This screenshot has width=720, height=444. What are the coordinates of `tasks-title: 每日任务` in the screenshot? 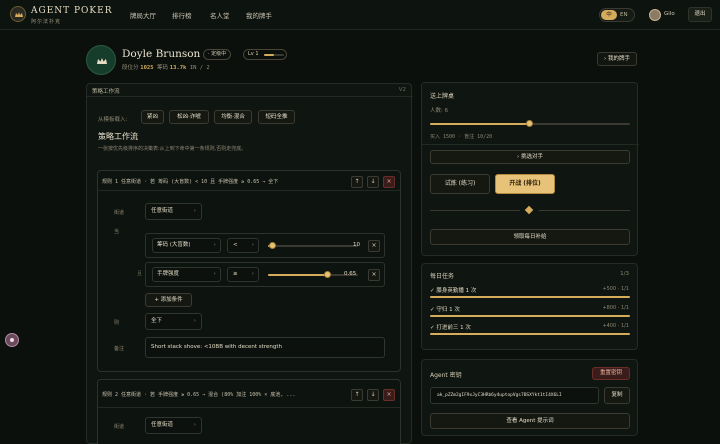 It's located at (442, 276).